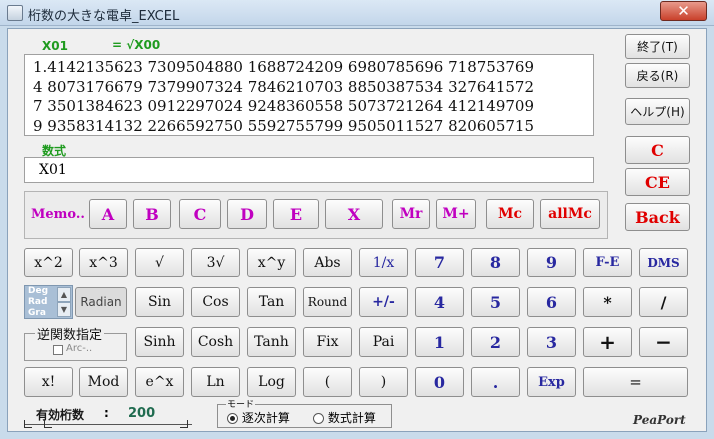 This screenshot has width=714, height=439. What do you see at coordinates (383, 342) in the screenshot?
I see `pi-button: Pai` at bounding box center [383, 342].